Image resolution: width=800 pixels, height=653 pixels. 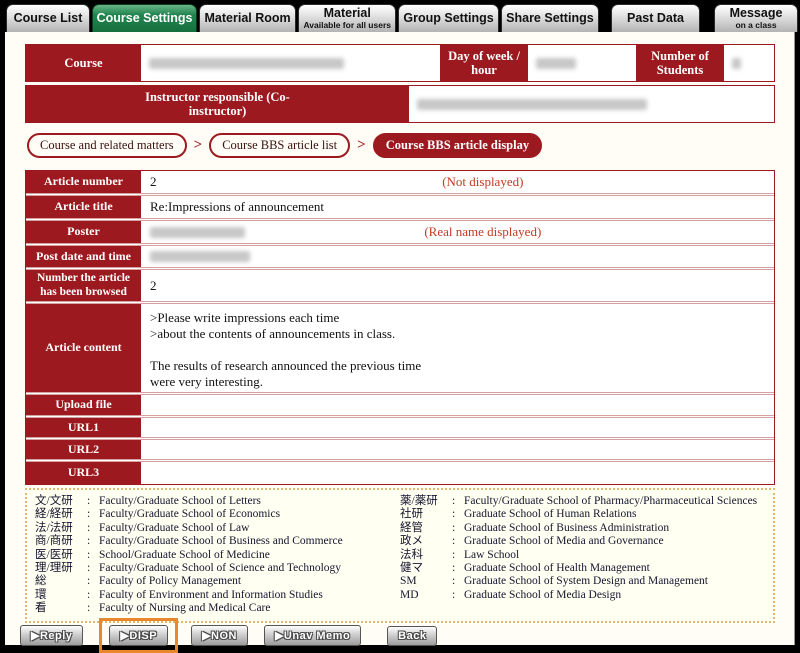 What do you see at coordinates (457, 405) in the screenshot?
I see `row-value-upload-file` at bounding box center [457, 405].